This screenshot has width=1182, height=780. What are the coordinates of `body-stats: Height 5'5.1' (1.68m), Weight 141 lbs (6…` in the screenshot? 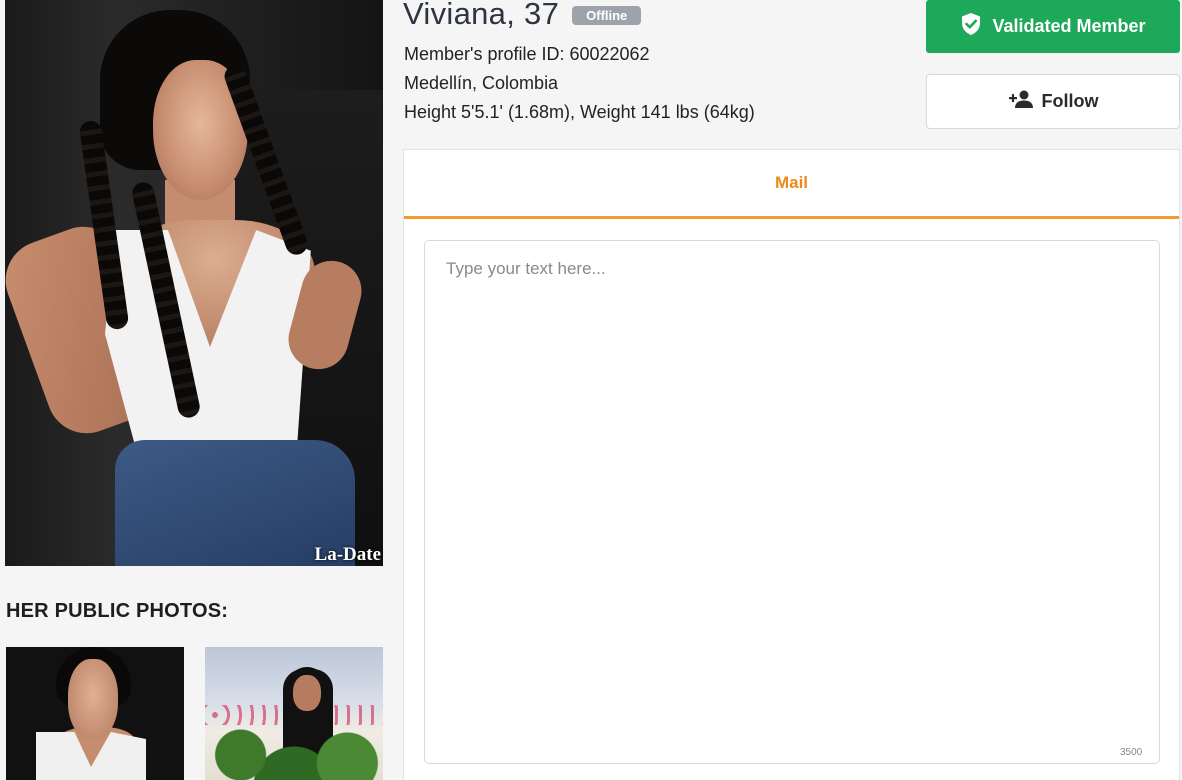 It's located at (579, 112).